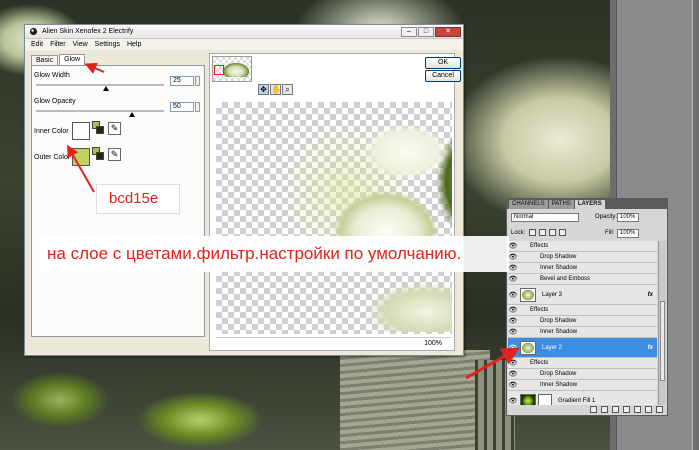  Describe the element at coordinates (107, 44) in the screenshot. I see `menu-settings: Settings` at that location.